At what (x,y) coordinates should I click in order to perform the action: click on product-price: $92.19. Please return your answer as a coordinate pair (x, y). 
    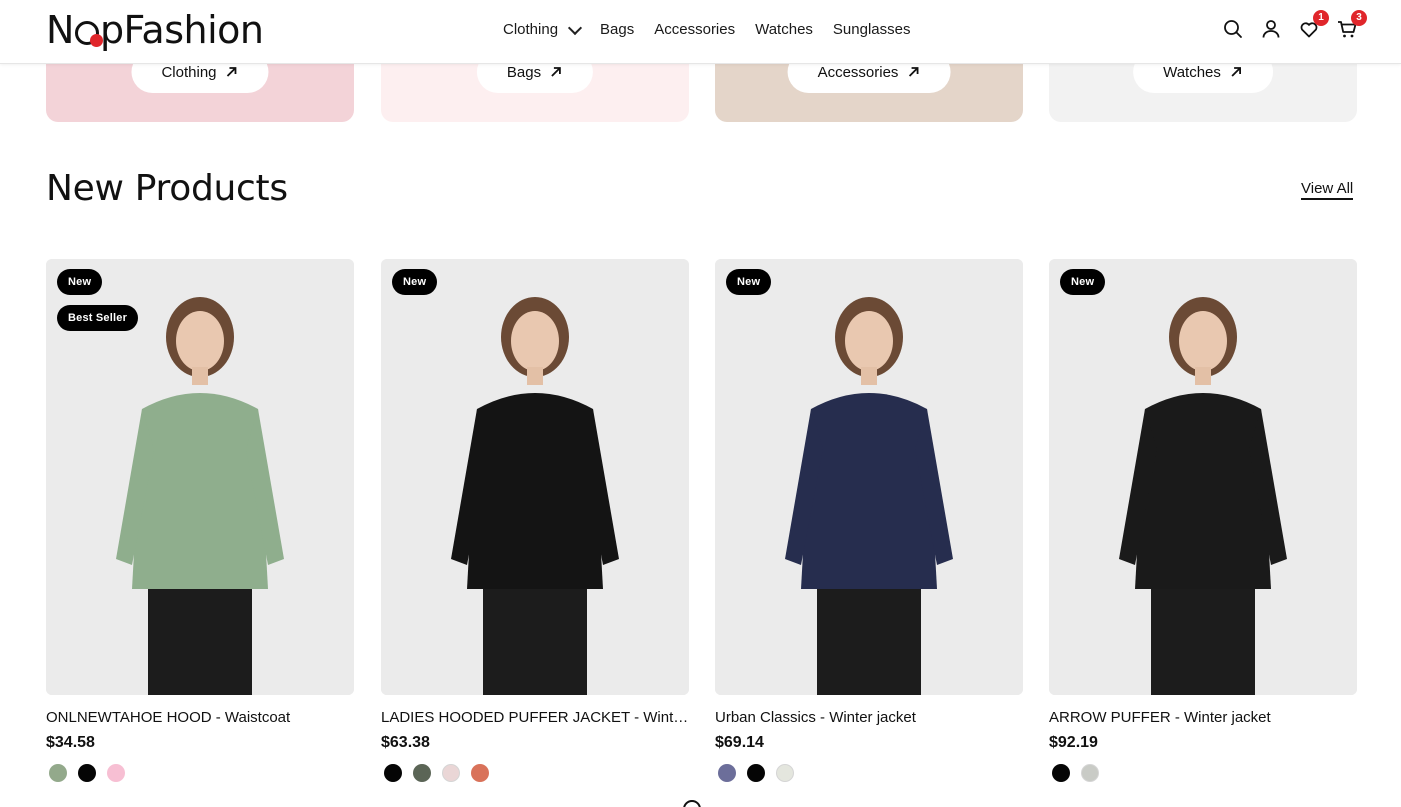
    Looking at the image, I should click on (1073, 742).